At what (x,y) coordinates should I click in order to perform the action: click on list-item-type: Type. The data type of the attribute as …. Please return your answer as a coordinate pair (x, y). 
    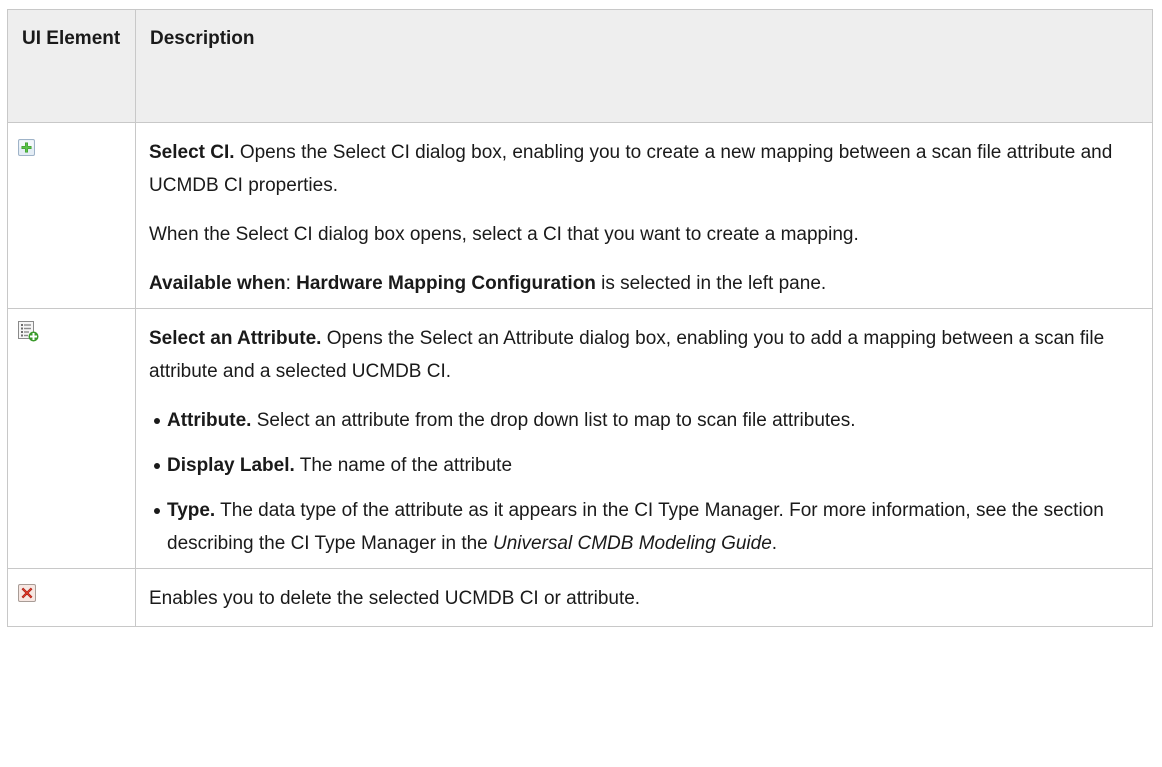
    Looking at the image, I should click on (646, 527).